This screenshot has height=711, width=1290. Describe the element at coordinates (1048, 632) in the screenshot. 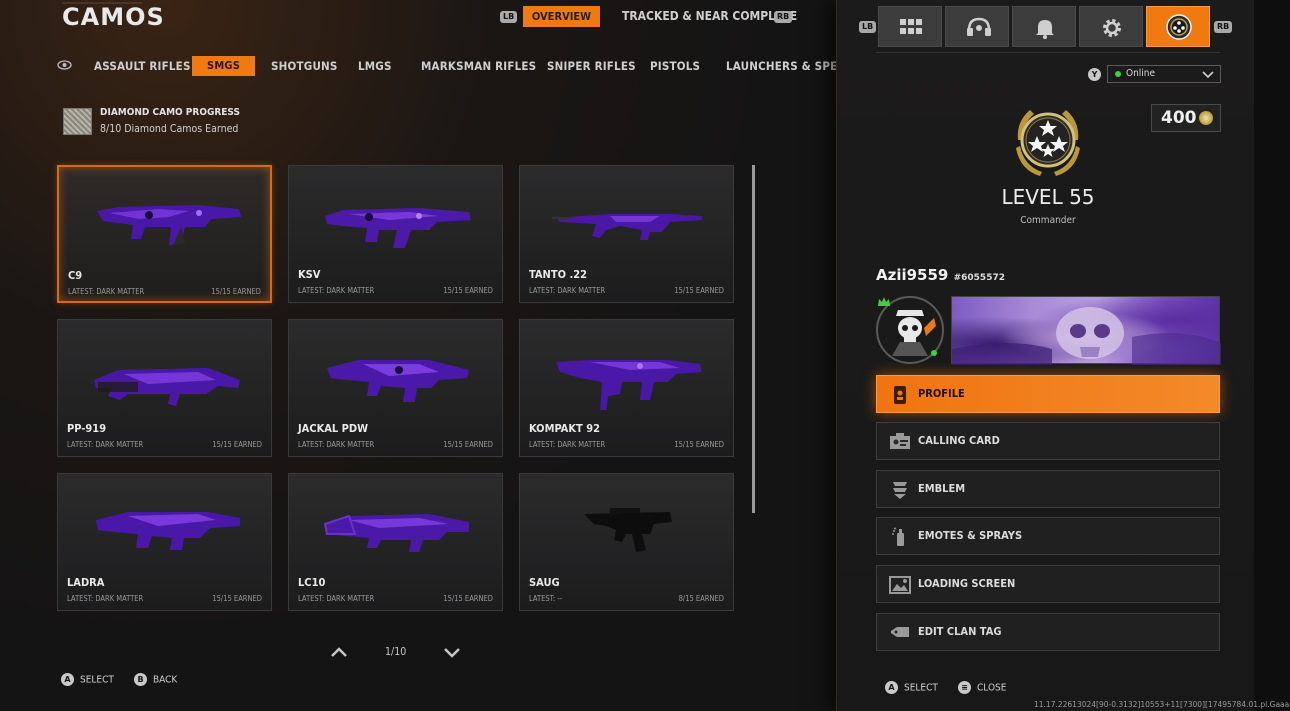

I see `menu-edit-clan-tag: EDIT CLAN TAG` at that location.